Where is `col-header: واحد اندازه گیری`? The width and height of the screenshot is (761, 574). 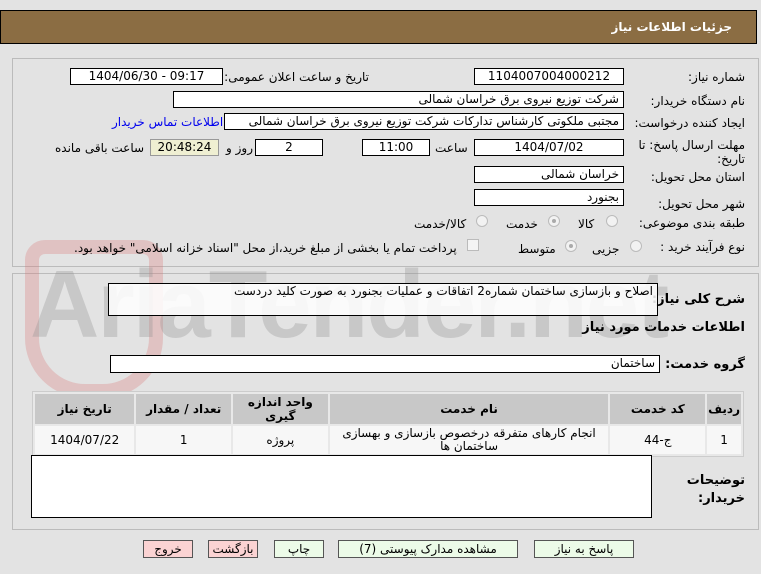 col-header: واحد اندازه گیری is located at coordinates (280, 409).